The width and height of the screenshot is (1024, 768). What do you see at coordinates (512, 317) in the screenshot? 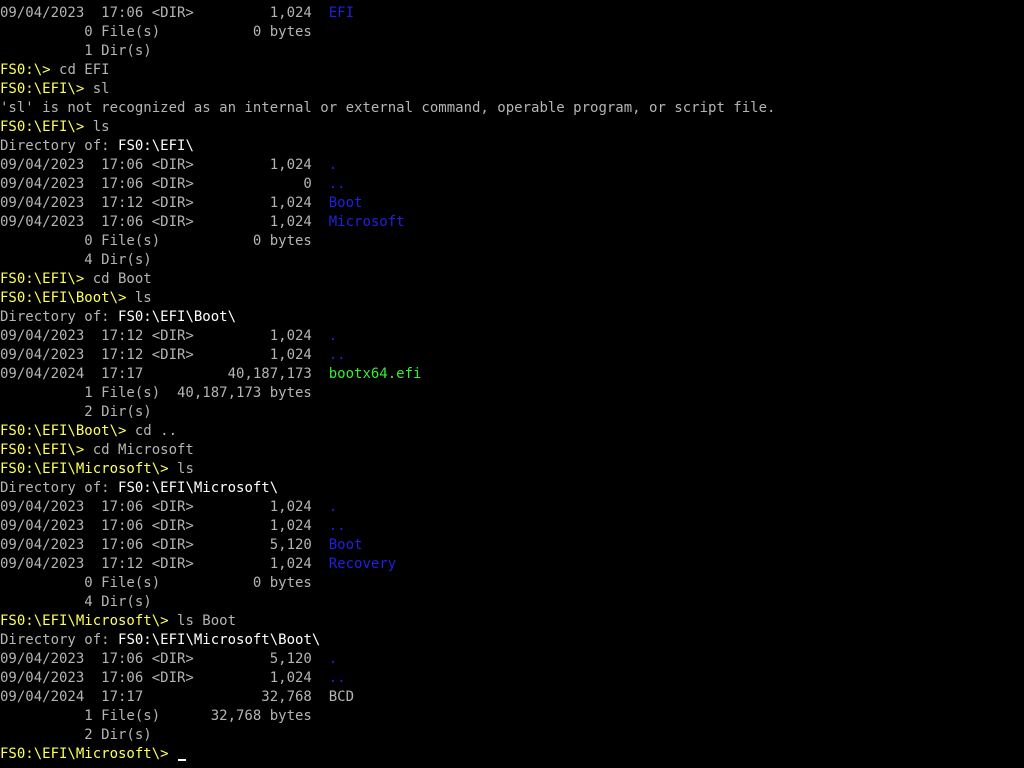
I see `directory-header: Directory of: FS0:\EFI\Boot\` at bounding box center [512, 317].